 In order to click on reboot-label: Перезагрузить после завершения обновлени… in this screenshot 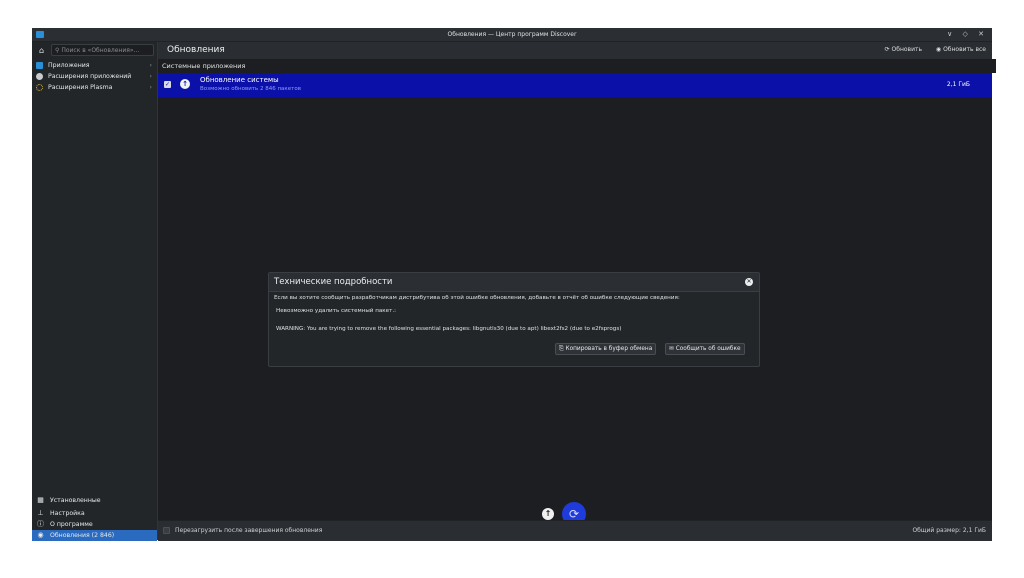, I will do `click(249, 530)`.